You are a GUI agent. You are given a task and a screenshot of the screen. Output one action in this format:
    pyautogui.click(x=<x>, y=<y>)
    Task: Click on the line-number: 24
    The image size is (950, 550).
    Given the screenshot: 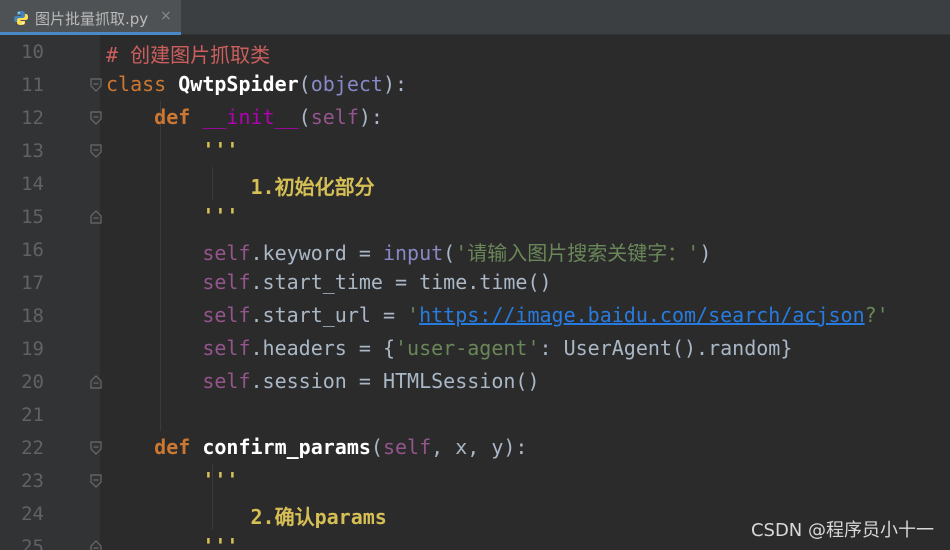 What is the action you would take?
    pyautogui.click(x=32, y=514)
    